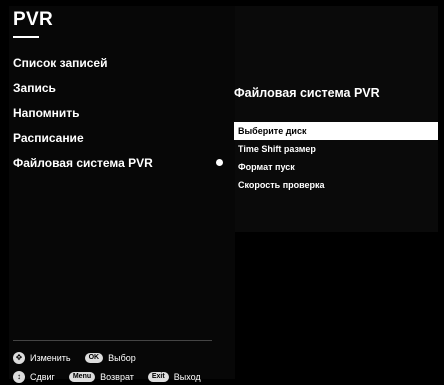 This screenshot has width=444, height=385. I want to click on menu-item-recordings-list: Список записей, so click(118, 62).